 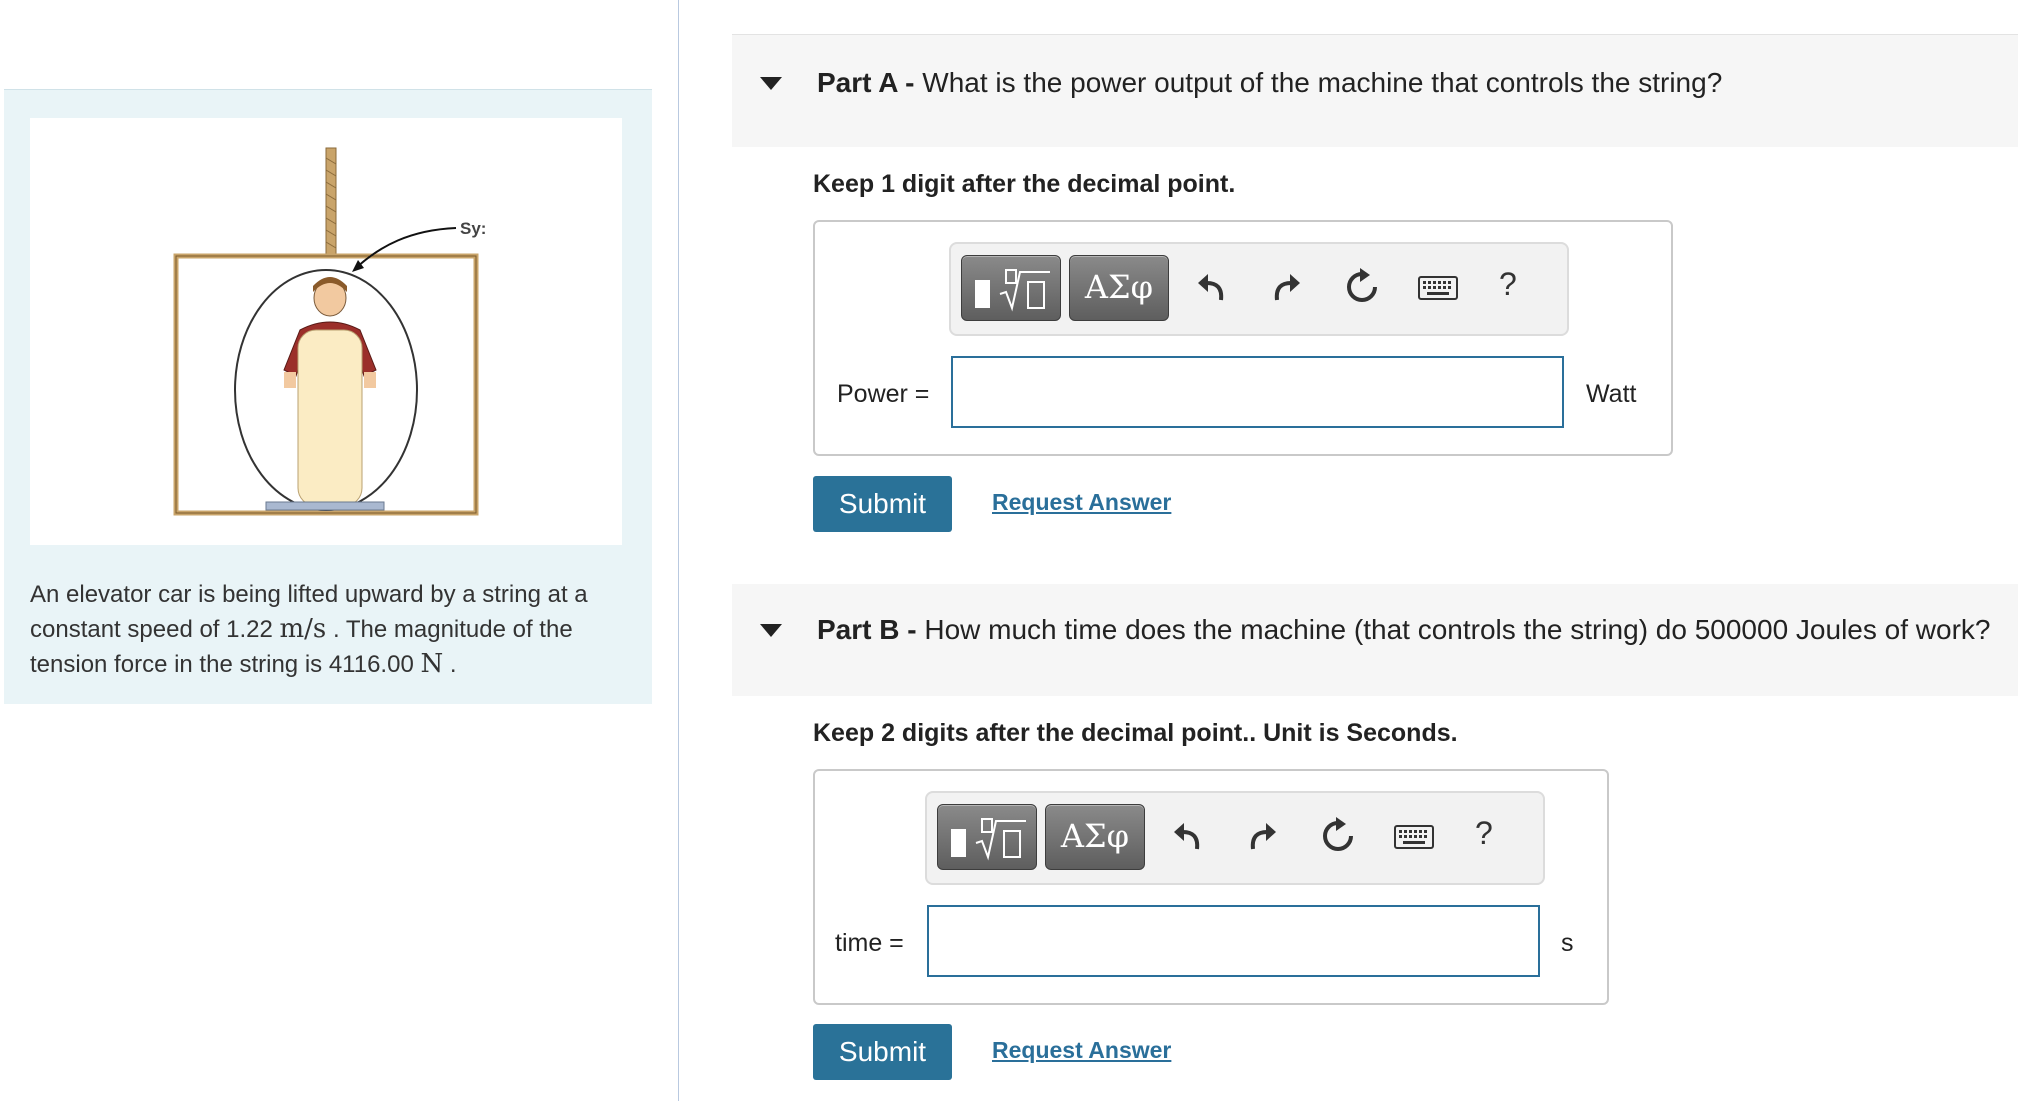 I want to click on time-input, so click(x=1233, y=941).